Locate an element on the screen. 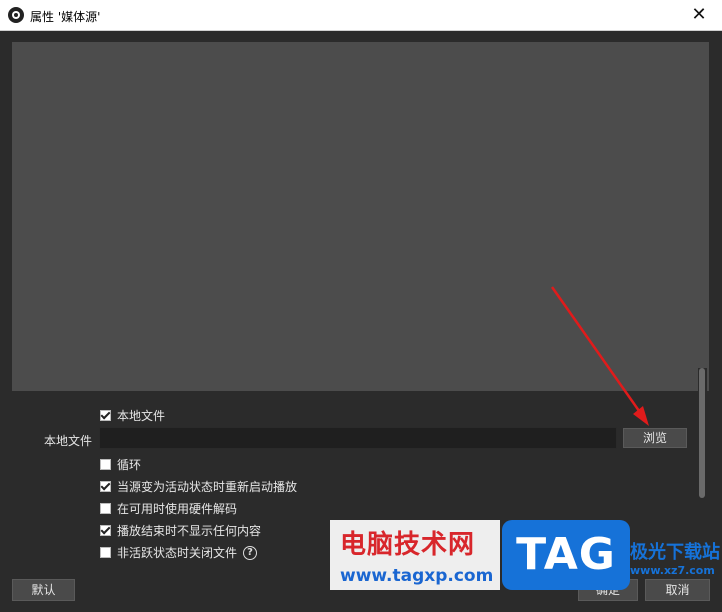  local-file-checkbox-row: 本地文件 is located at coordinates (132, 415).